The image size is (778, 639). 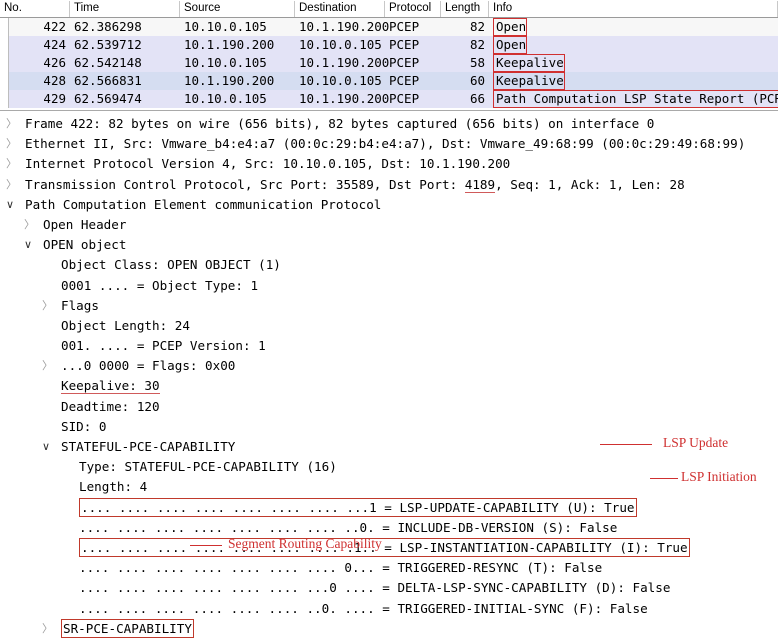 I want to click on detail-row-label: SR-PCE-CAPABILITY, so click(x=127, y=629).